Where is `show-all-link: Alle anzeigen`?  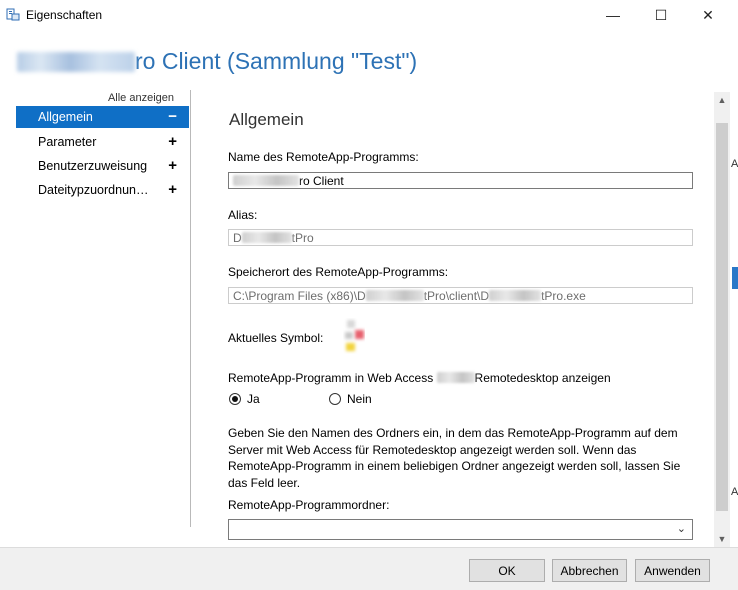 show-all-link: Alle anzeigen is located at coordinates (141, 98).